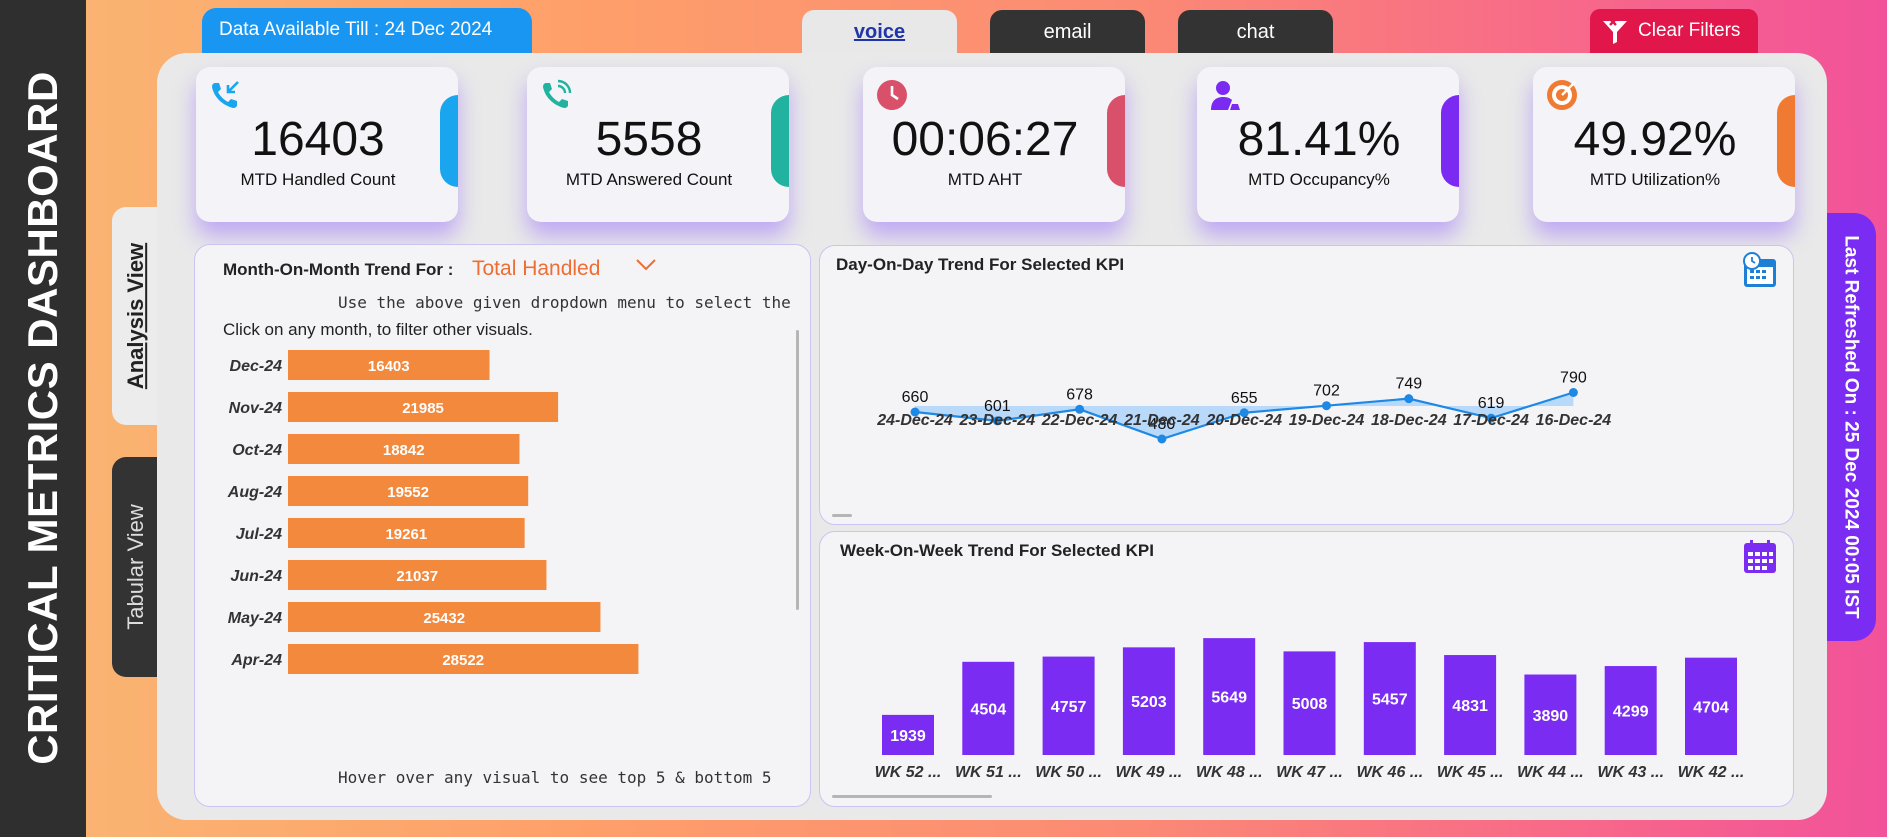 Image resolution: width=1887 pixels, height=837 pixels. Describe the element at coordinates (649, 139) in the screenshot. I see `kpi-value: 5558` at that location.